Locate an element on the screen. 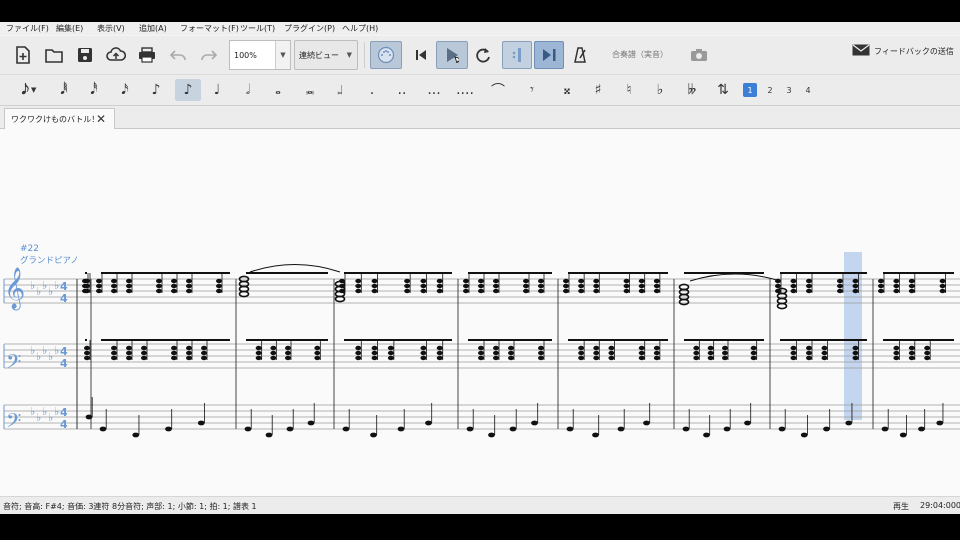 Image resolution: width=960 pixels, height=540 pixels. voice-2-button: 2 is located at coordinates (770, 90).